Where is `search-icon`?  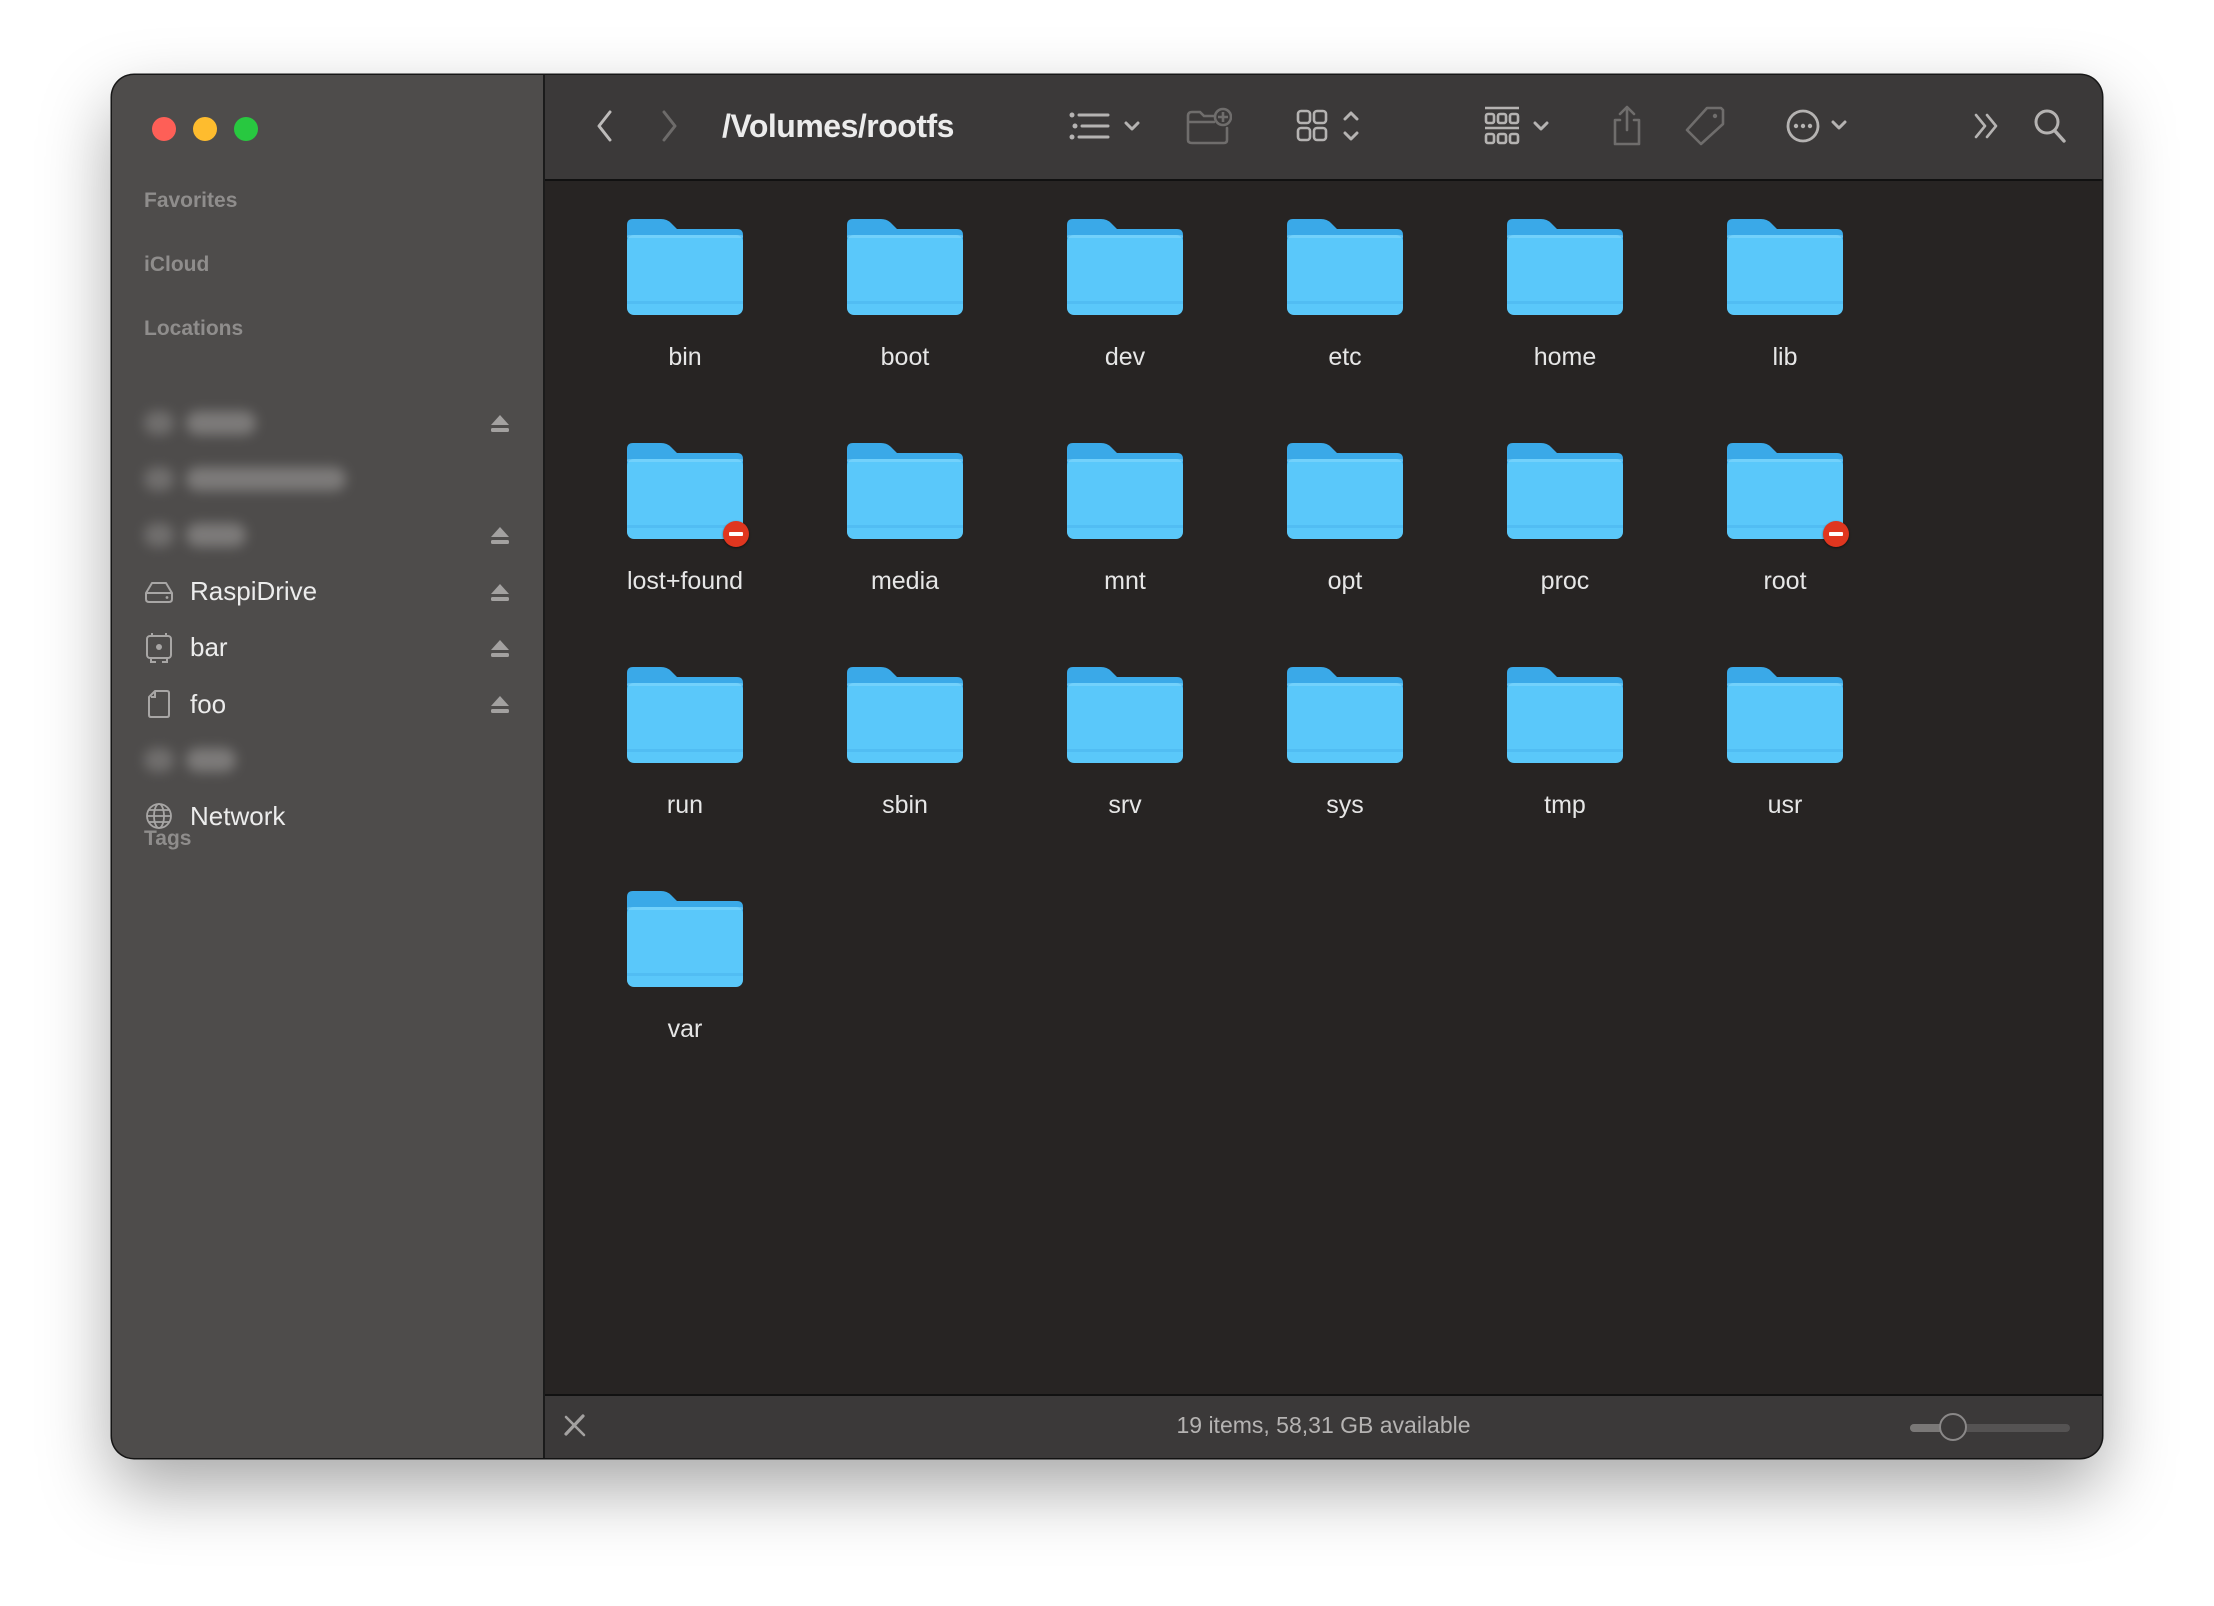 search-icon is located at coordinates (2050, 126).